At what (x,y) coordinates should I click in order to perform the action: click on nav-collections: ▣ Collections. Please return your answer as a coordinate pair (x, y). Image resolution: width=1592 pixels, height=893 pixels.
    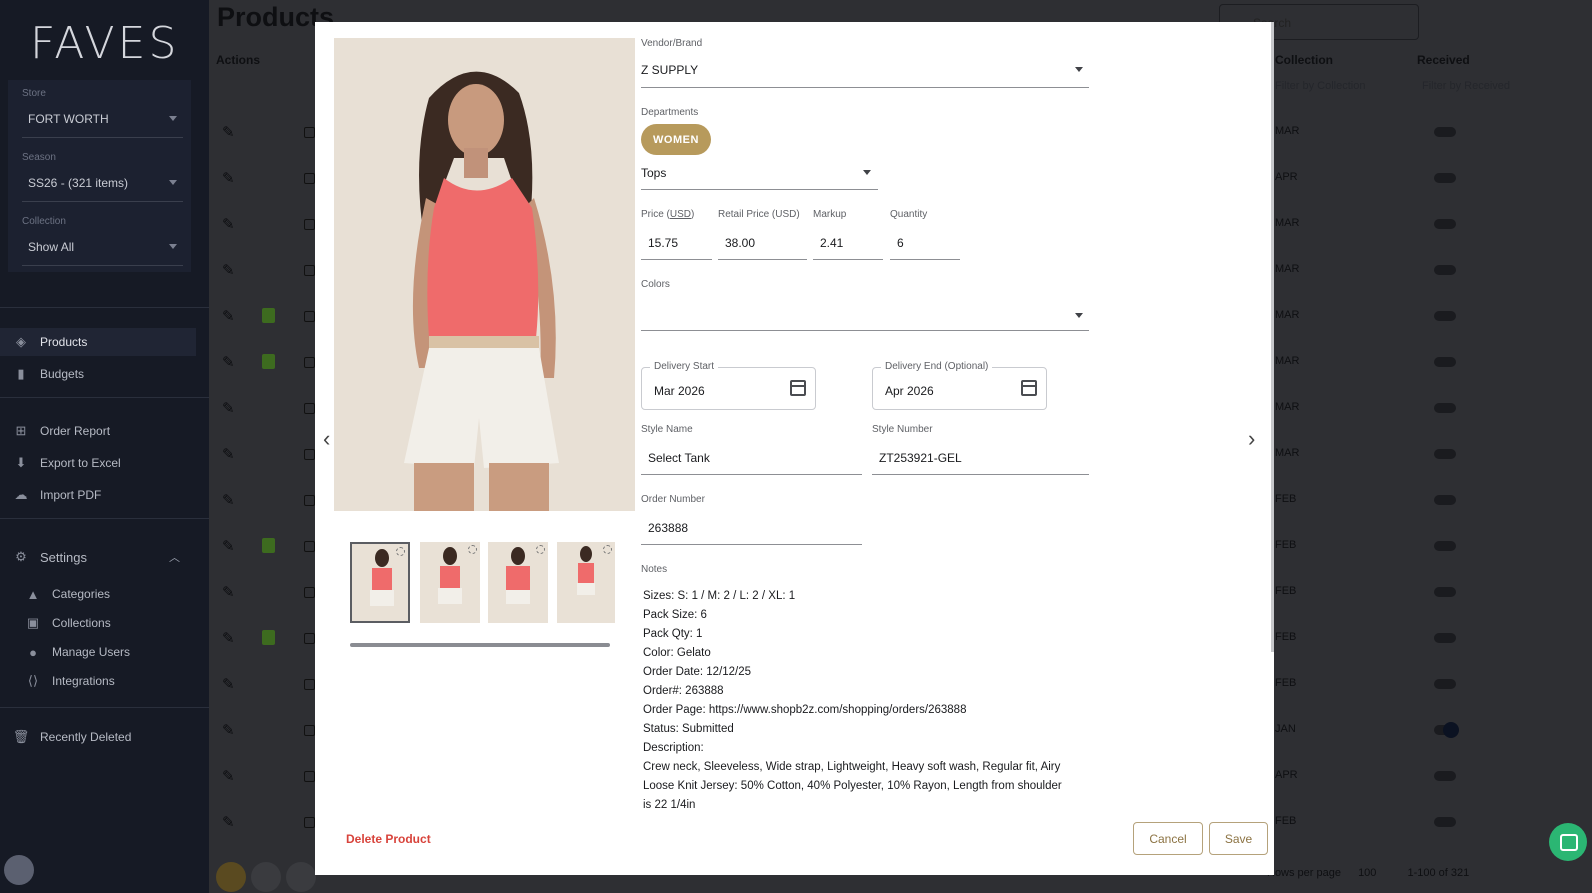
    Looking at the image, I should click on (98, 623).